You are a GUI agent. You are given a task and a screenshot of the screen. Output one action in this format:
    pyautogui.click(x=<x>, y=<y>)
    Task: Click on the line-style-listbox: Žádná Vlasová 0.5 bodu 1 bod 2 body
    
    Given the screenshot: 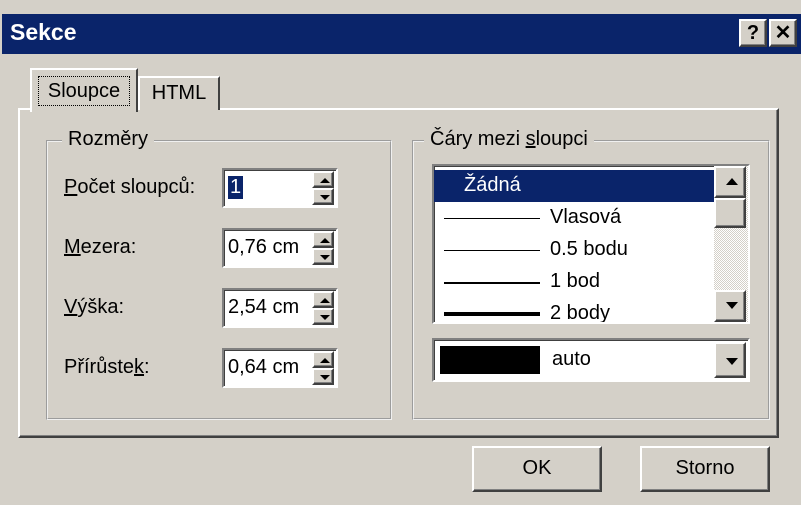 What is the action you would take?
    pyautogui.click(x=591, y=244)
    